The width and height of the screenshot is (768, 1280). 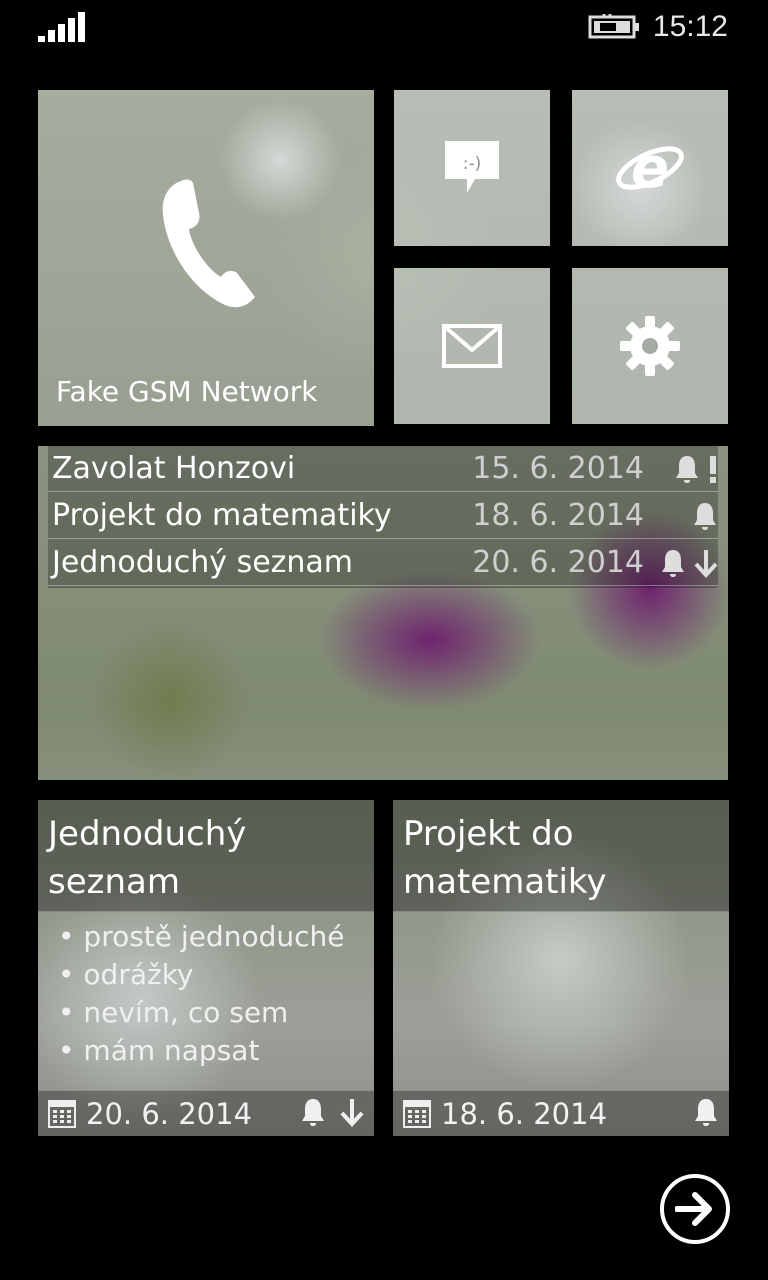 What do you see at coordinates (561, 968) in the screenshot?
I see `tile-note: Projekt do matematiky 18. 6. 2014` at bounding box center [561, 968].